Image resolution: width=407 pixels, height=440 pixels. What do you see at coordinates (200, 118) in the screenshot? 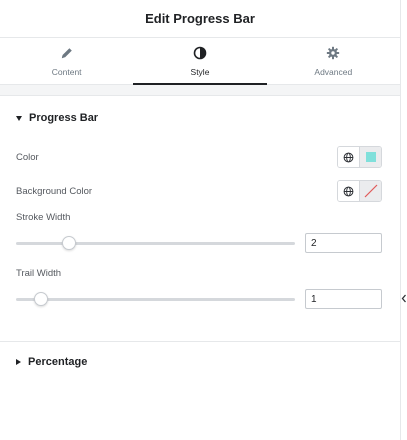
I see `section-progress-bar-toggle: Progress Bar` at bounding box center [200, 118].